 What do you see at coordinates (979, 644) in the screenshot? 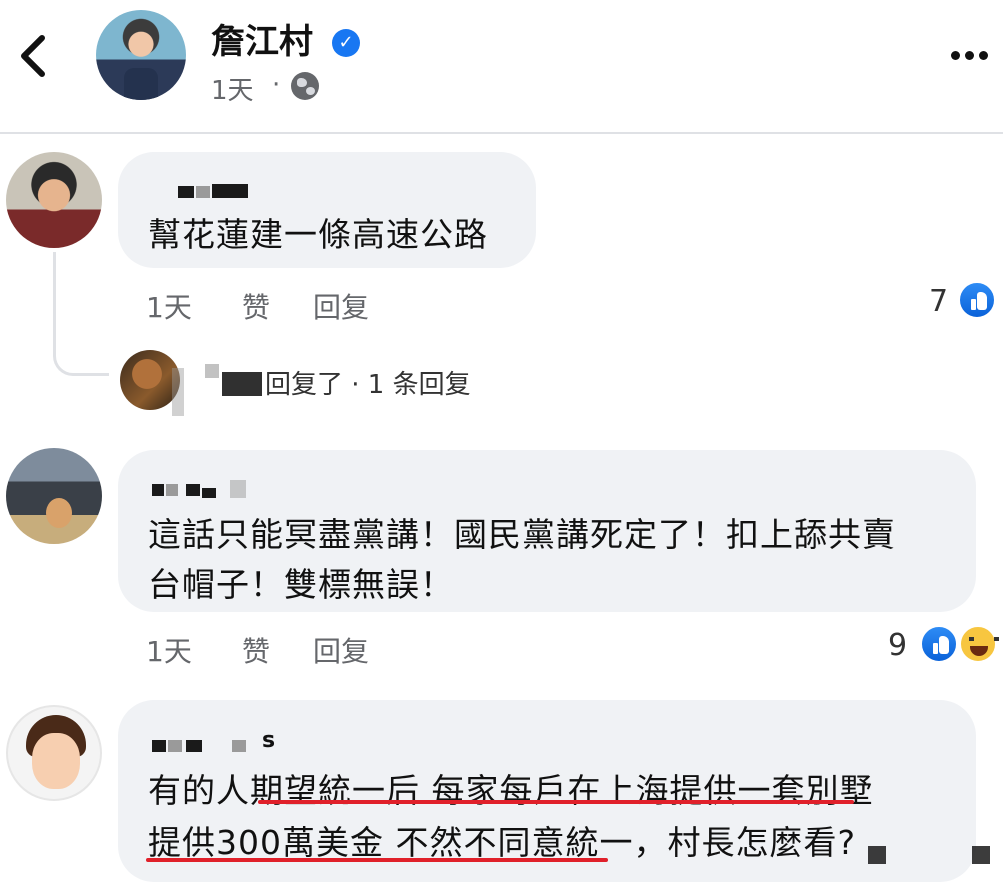
I see `haha-icon` at bounding box center [979, 644].